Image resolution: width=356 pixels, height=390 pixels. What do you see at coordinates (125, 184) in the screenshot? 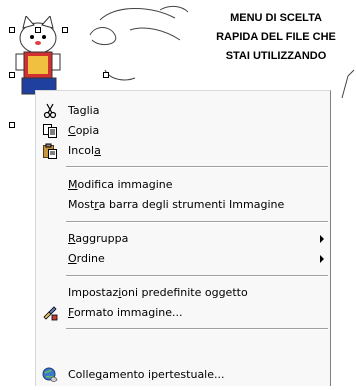
I see `menu-label-edit-picture: odifica immagine` at bounding box center [125, 184].